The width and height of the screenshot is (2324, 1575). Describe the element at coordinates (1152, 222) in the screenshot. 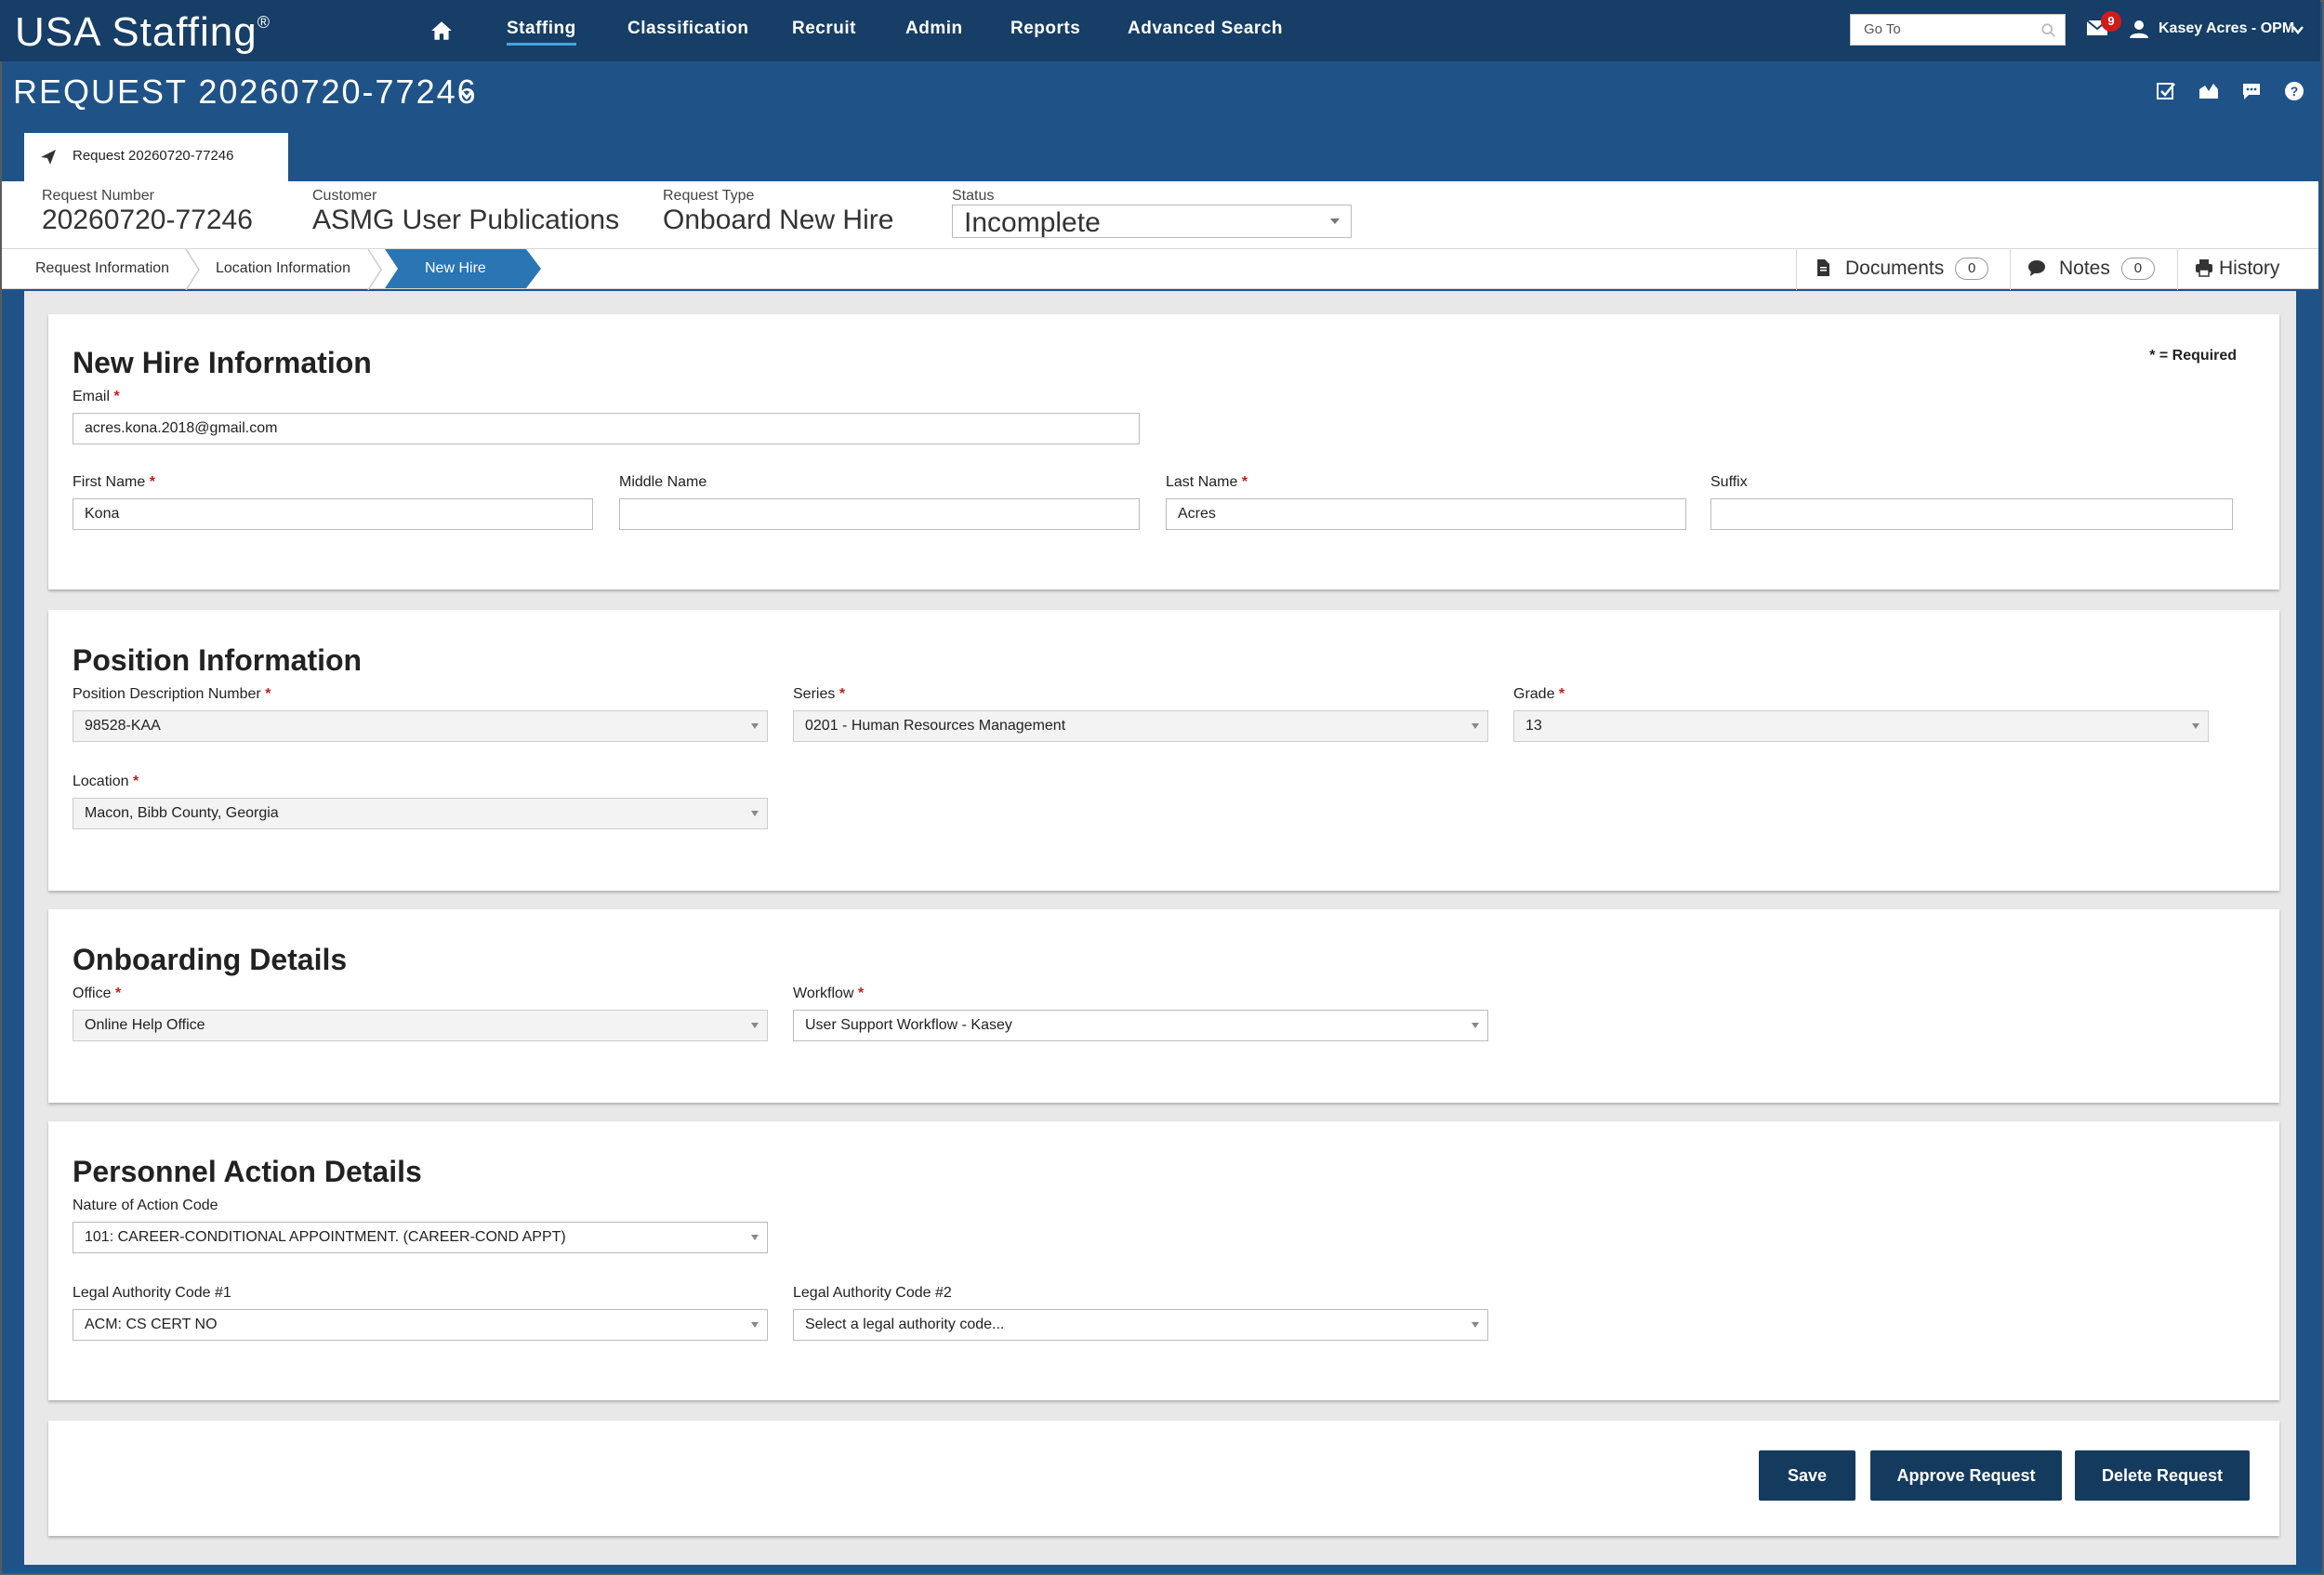

I see `status-select: Incomplete` at that location.